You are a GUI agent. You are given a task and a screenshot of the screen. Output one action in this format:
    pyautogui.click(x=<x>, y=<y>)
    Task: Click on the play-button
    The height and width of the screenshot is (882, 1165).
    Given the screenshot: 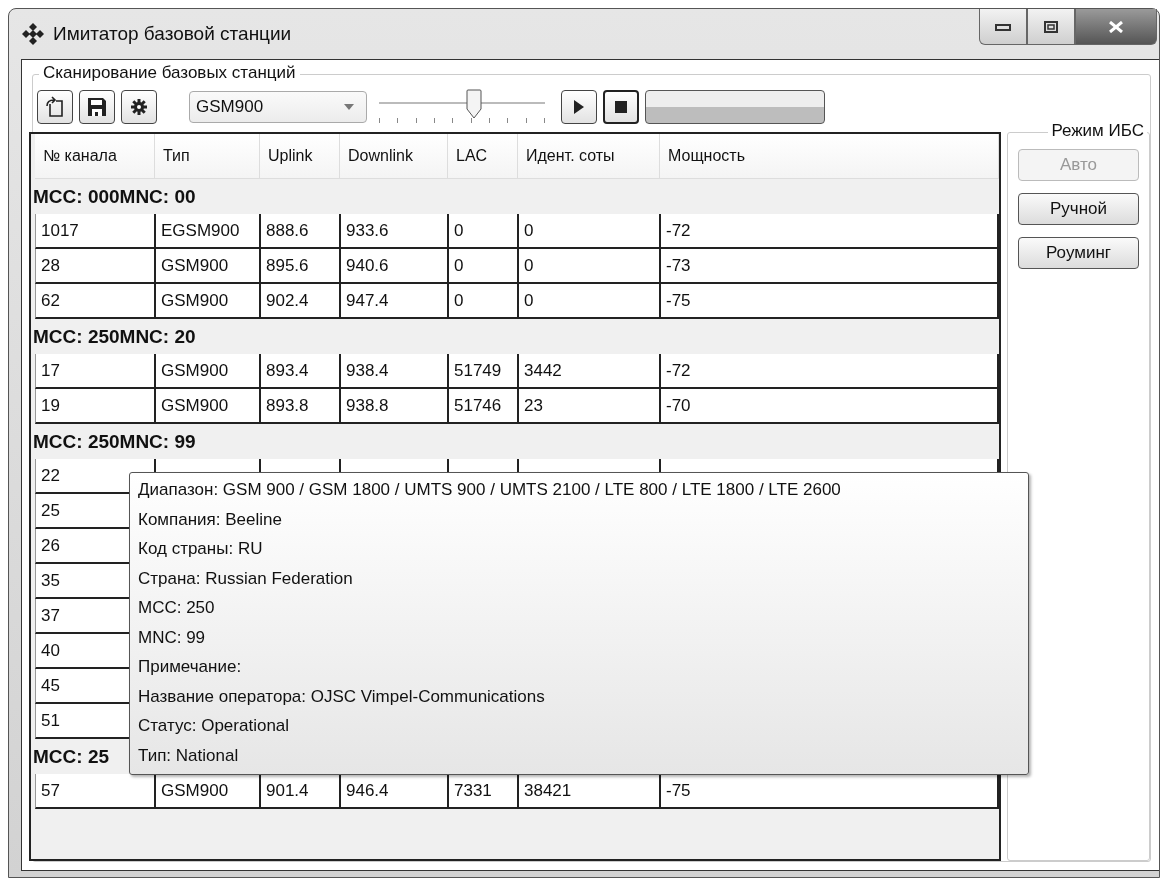 What is the action you would take?
    pyautogui.click(x=579, y=107)
    